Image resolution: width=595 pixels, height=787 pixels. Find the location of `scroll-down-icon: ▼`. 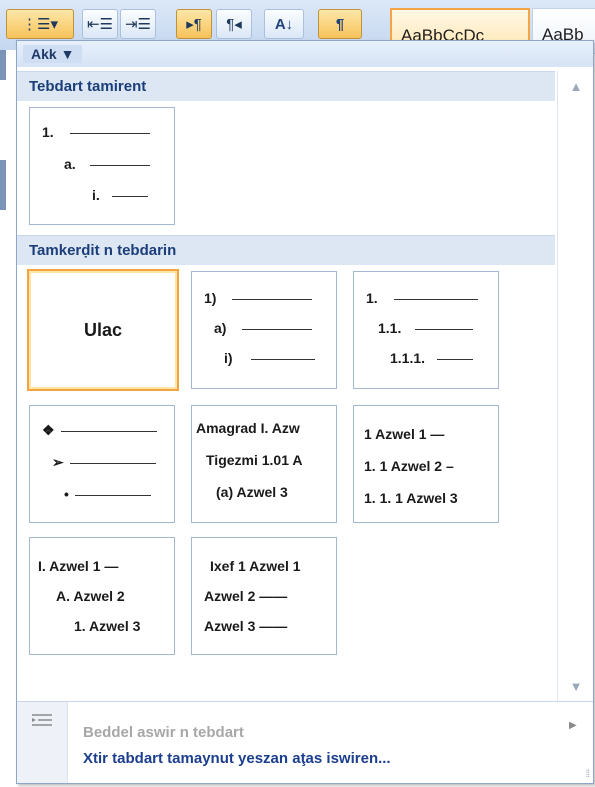

scroll-down-icon: ▼ is located at coordinates (575, 686).